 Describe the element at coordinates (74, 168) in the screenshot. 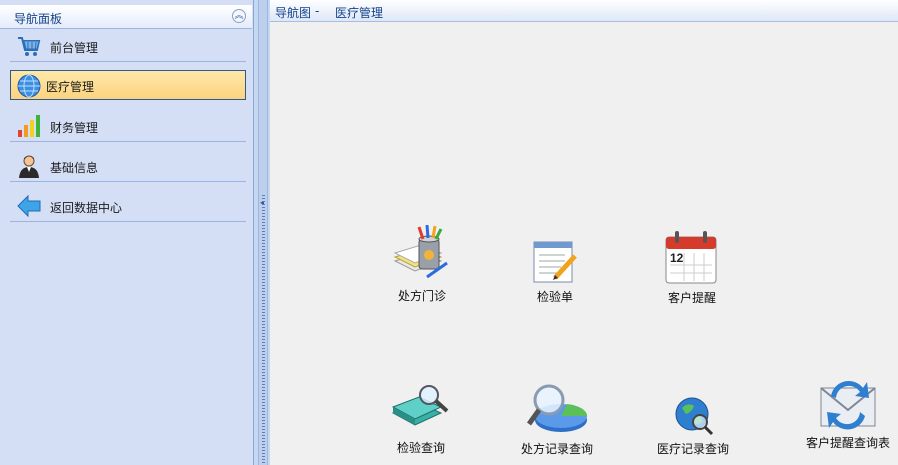

I see `nav-item-label: 基础信息` at that location.